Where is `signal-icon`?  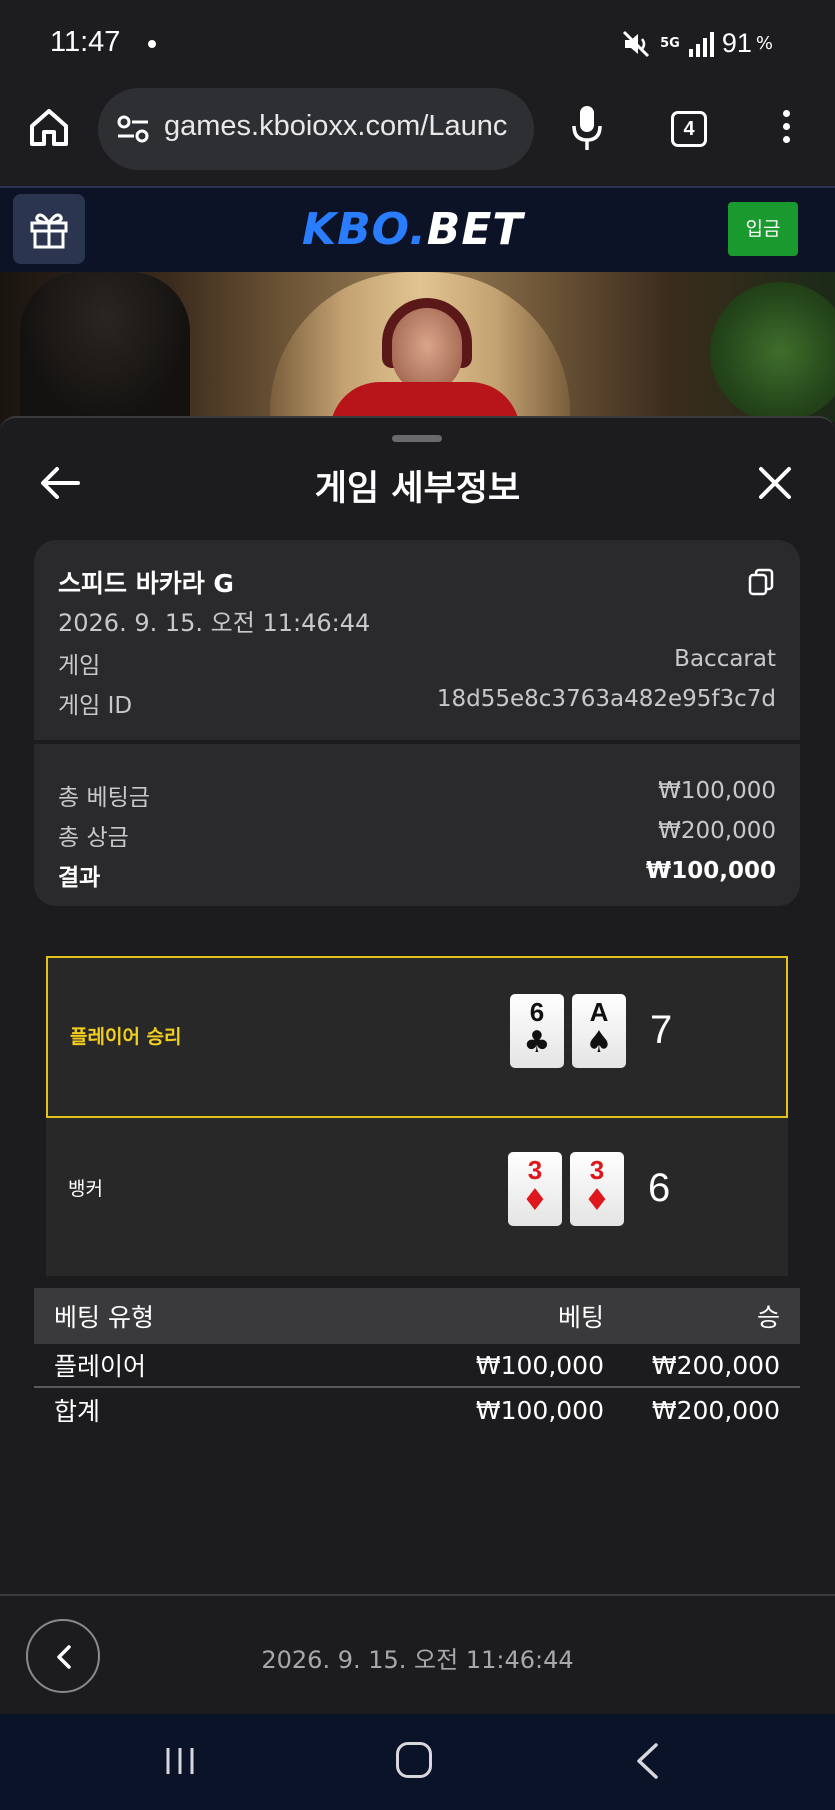 signal-icon is located at coordinates (701, 44).